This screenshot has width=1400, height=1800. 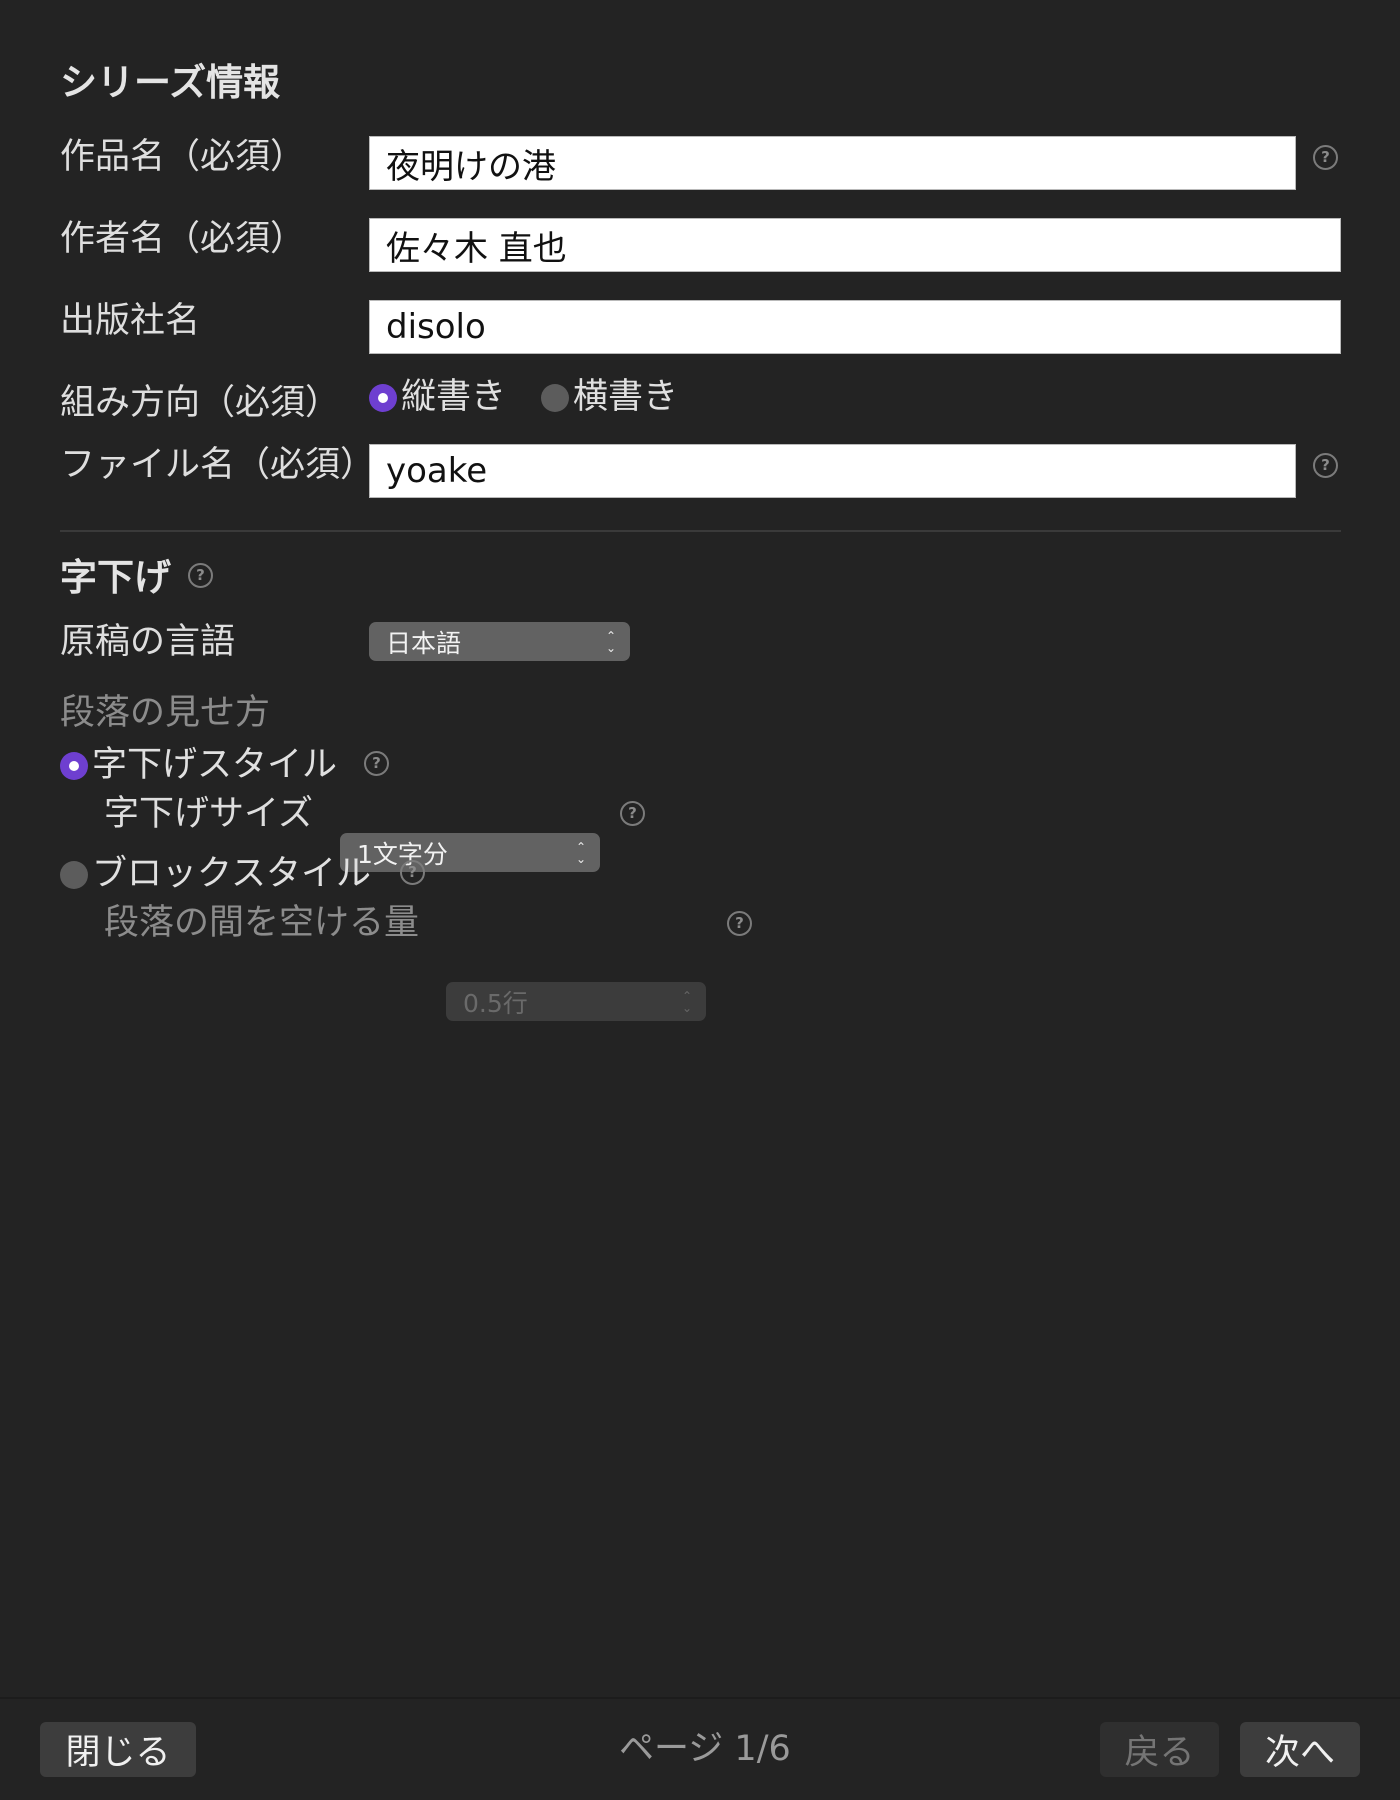 I want to click on direction-radio-horizontal: 横書き, so click(x=609, y=397).